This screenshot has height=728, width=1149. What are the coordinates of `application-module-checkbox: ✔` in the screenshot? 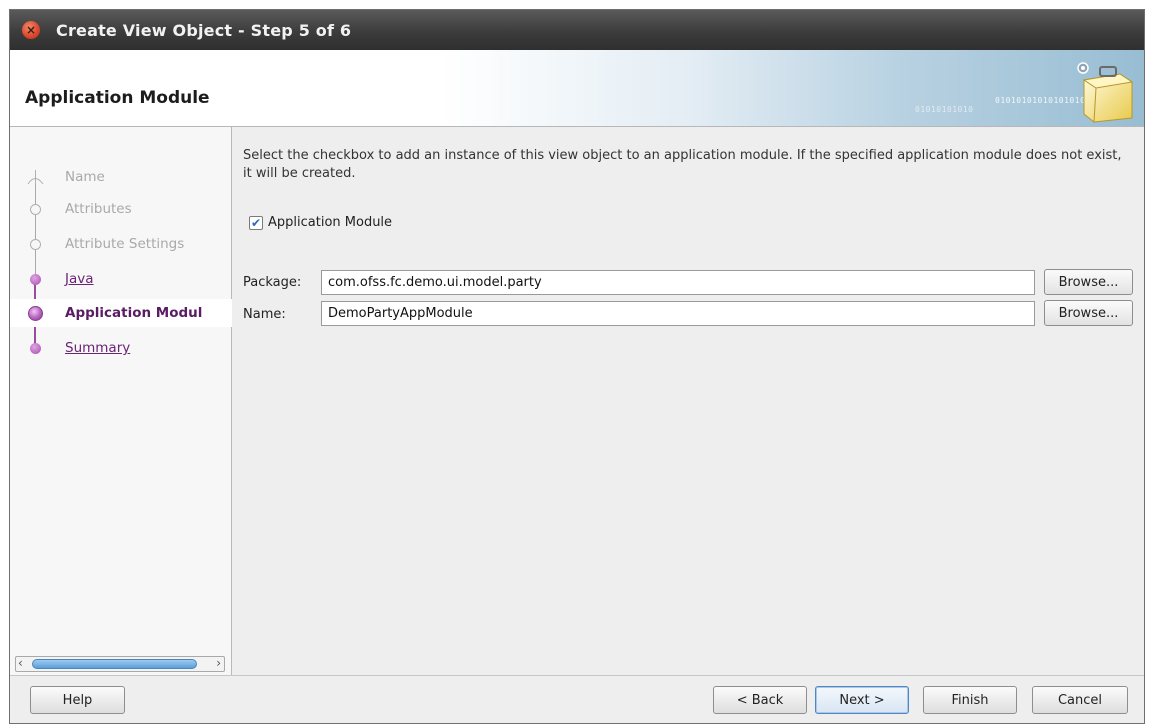 It's located at (256, 222).